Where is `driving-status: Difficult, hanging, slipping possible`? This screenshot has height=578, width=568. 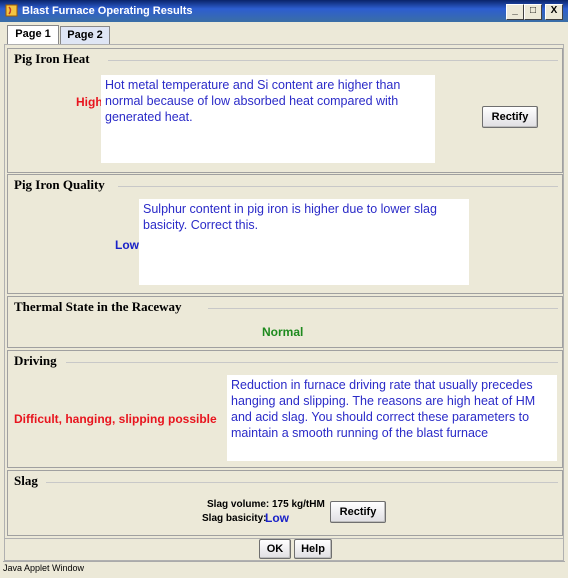 driving-status: Difficult, hanging, slipping possible is located at coordinates (115, 419).